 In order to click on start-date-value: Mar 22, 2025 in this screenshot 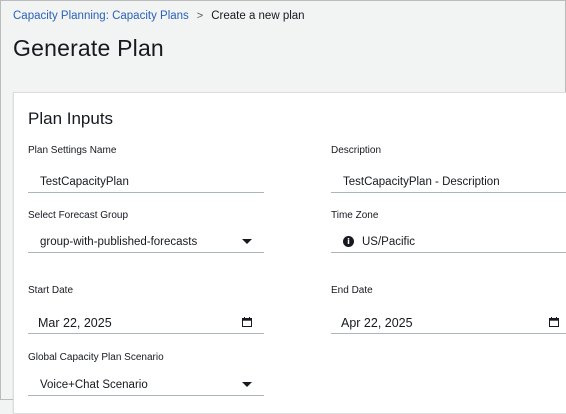, I will do `click(75, 322)`.